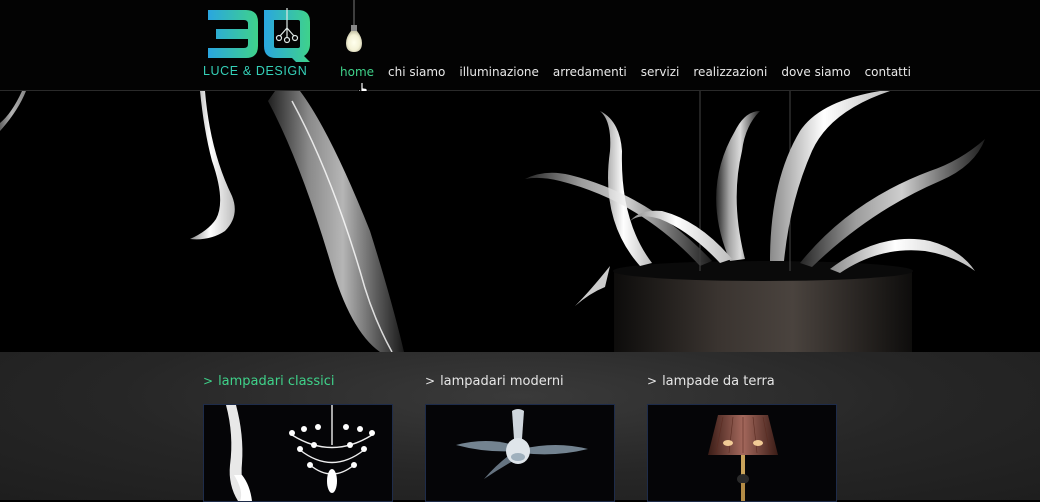 The height and width of the screenshot is (502, 1040). What do you see at coordinates (354, 26) in the screenshot?
I see `light-bulb-icon` at bounding box center [354, 26].